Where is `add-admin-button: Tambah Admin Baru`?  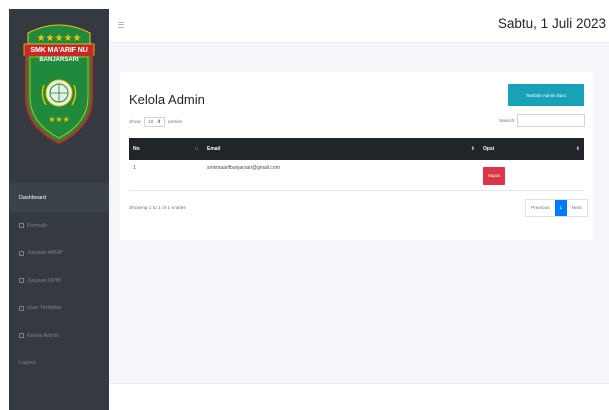
add-admin-button: Tambah Admin Baru is located at coordinates (546, 95).